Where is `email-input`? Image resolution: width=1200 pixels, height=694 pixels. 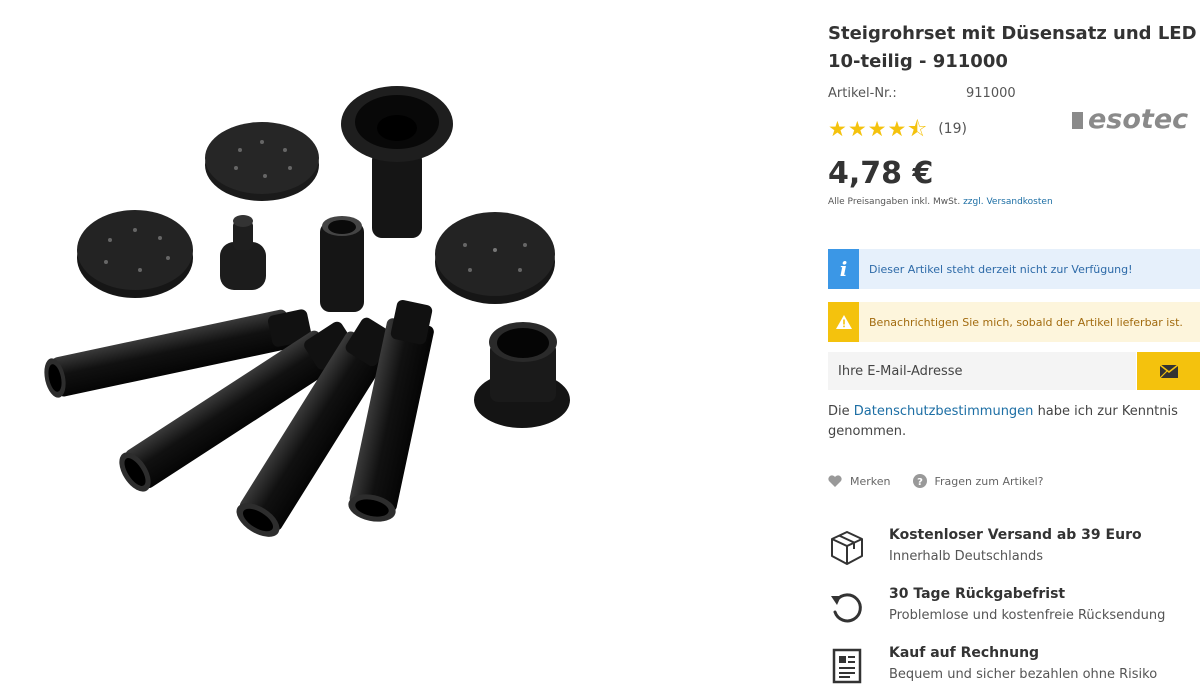
email-input is located at coordinates (982, 371).